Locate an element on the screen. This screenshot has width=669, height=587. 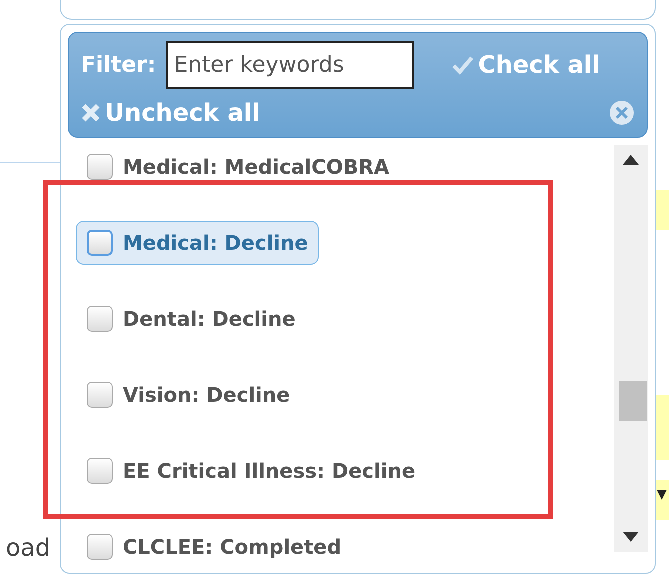
option-item: CLCLEE: Completed is located at coordinates (214, 545).